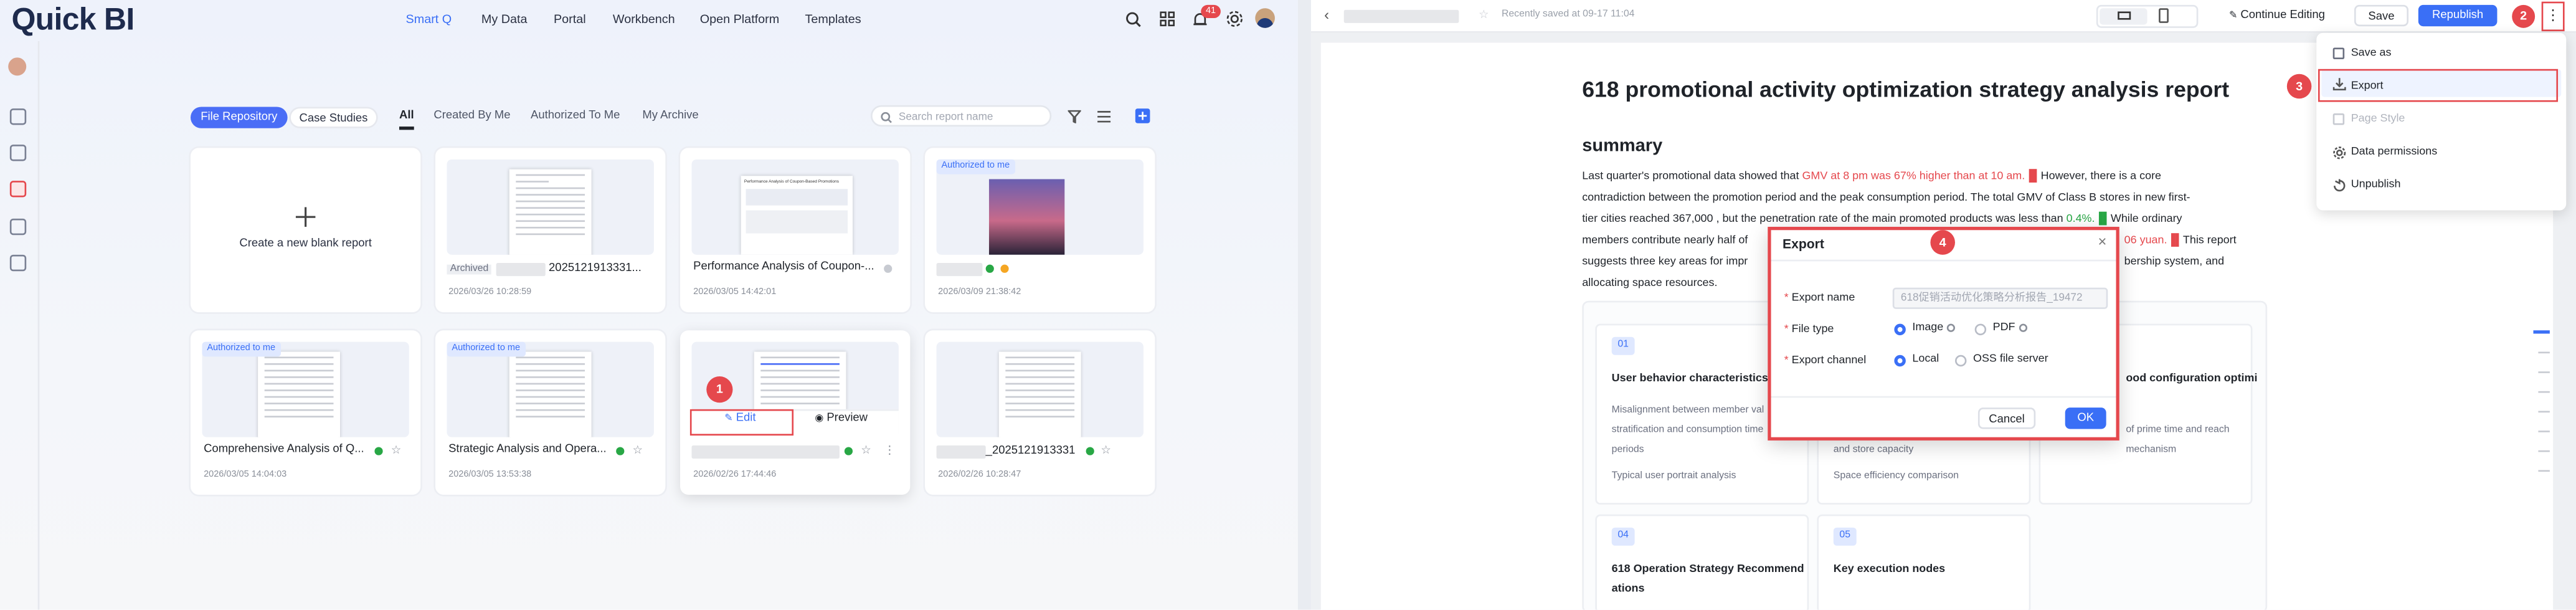 The image size is (2576, 610). Describe the element at coordinates (1687, 431) in the screenshot. I see `section-desc: stratification and consumption time` at that location.